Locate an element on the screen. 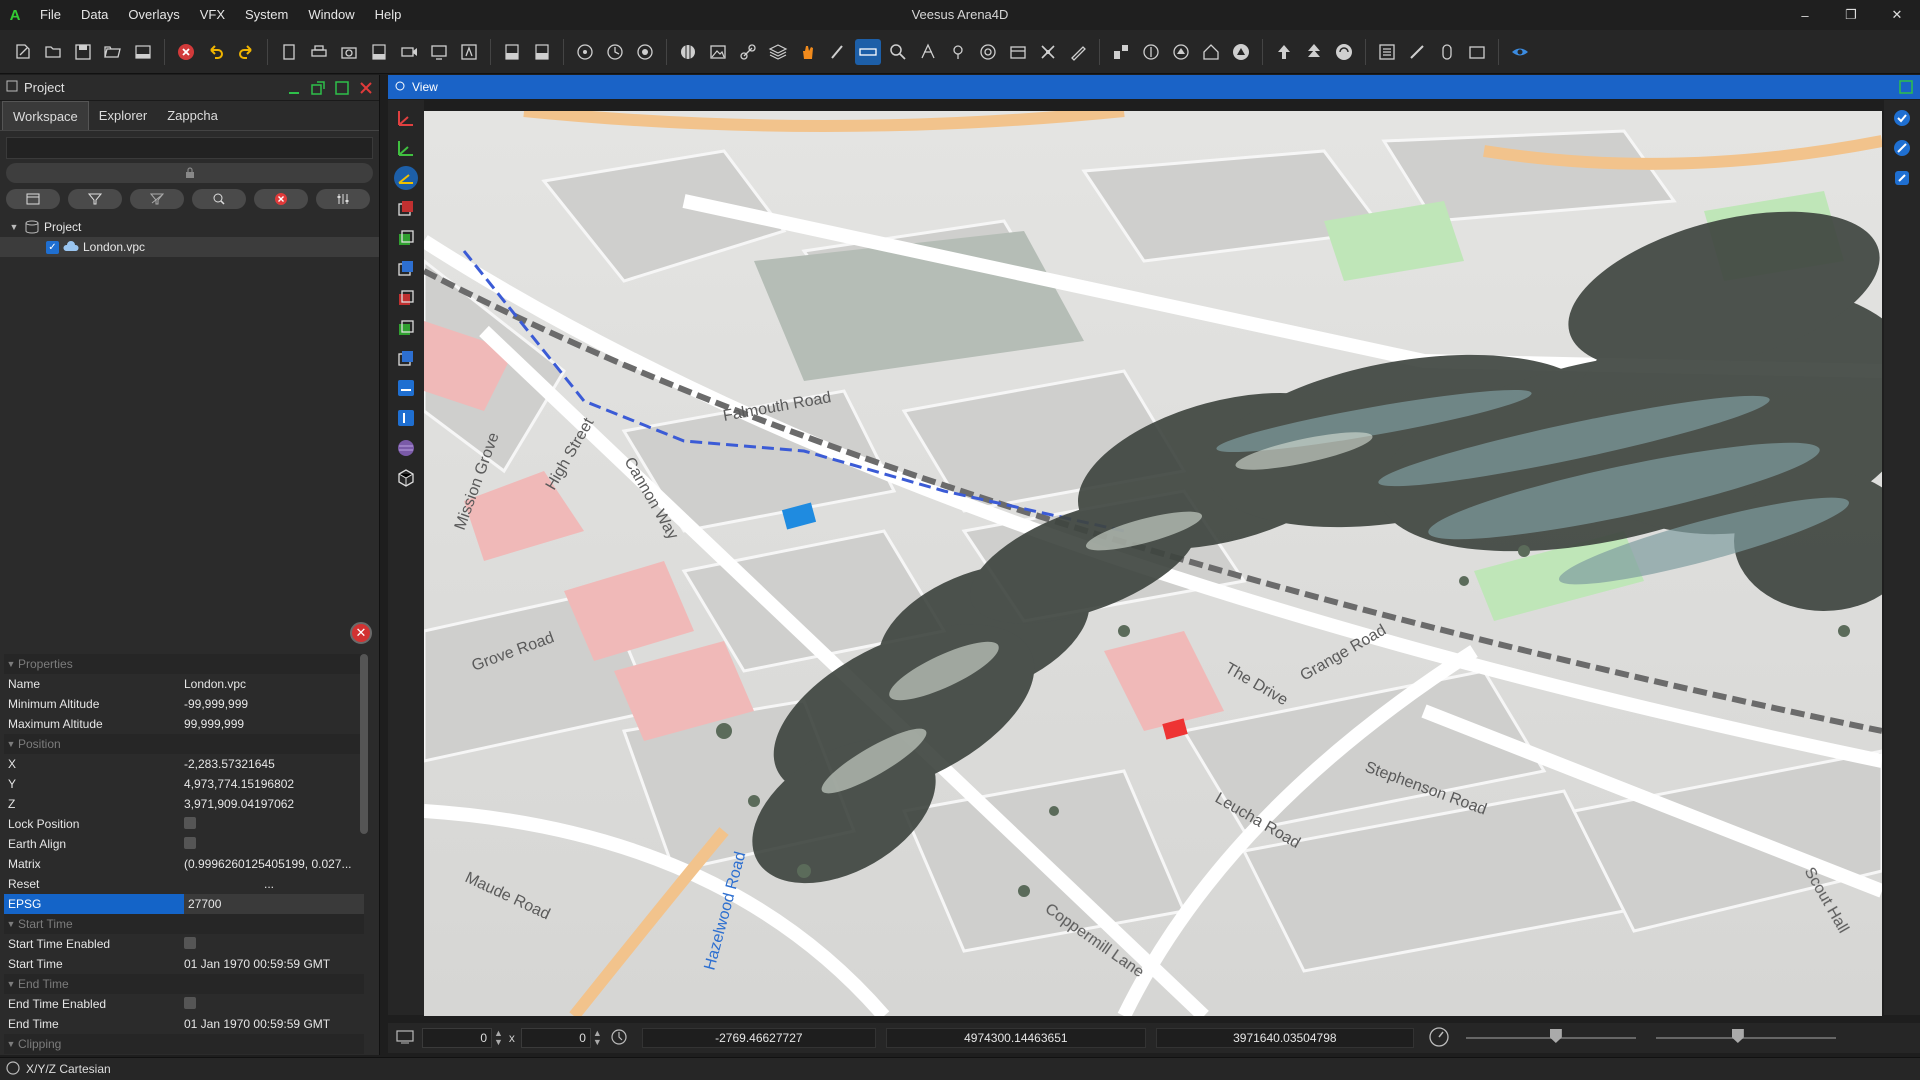 The height and width of the screenshot is (1080, 1920). menu-data: Data is located at coordinates (94, 15).